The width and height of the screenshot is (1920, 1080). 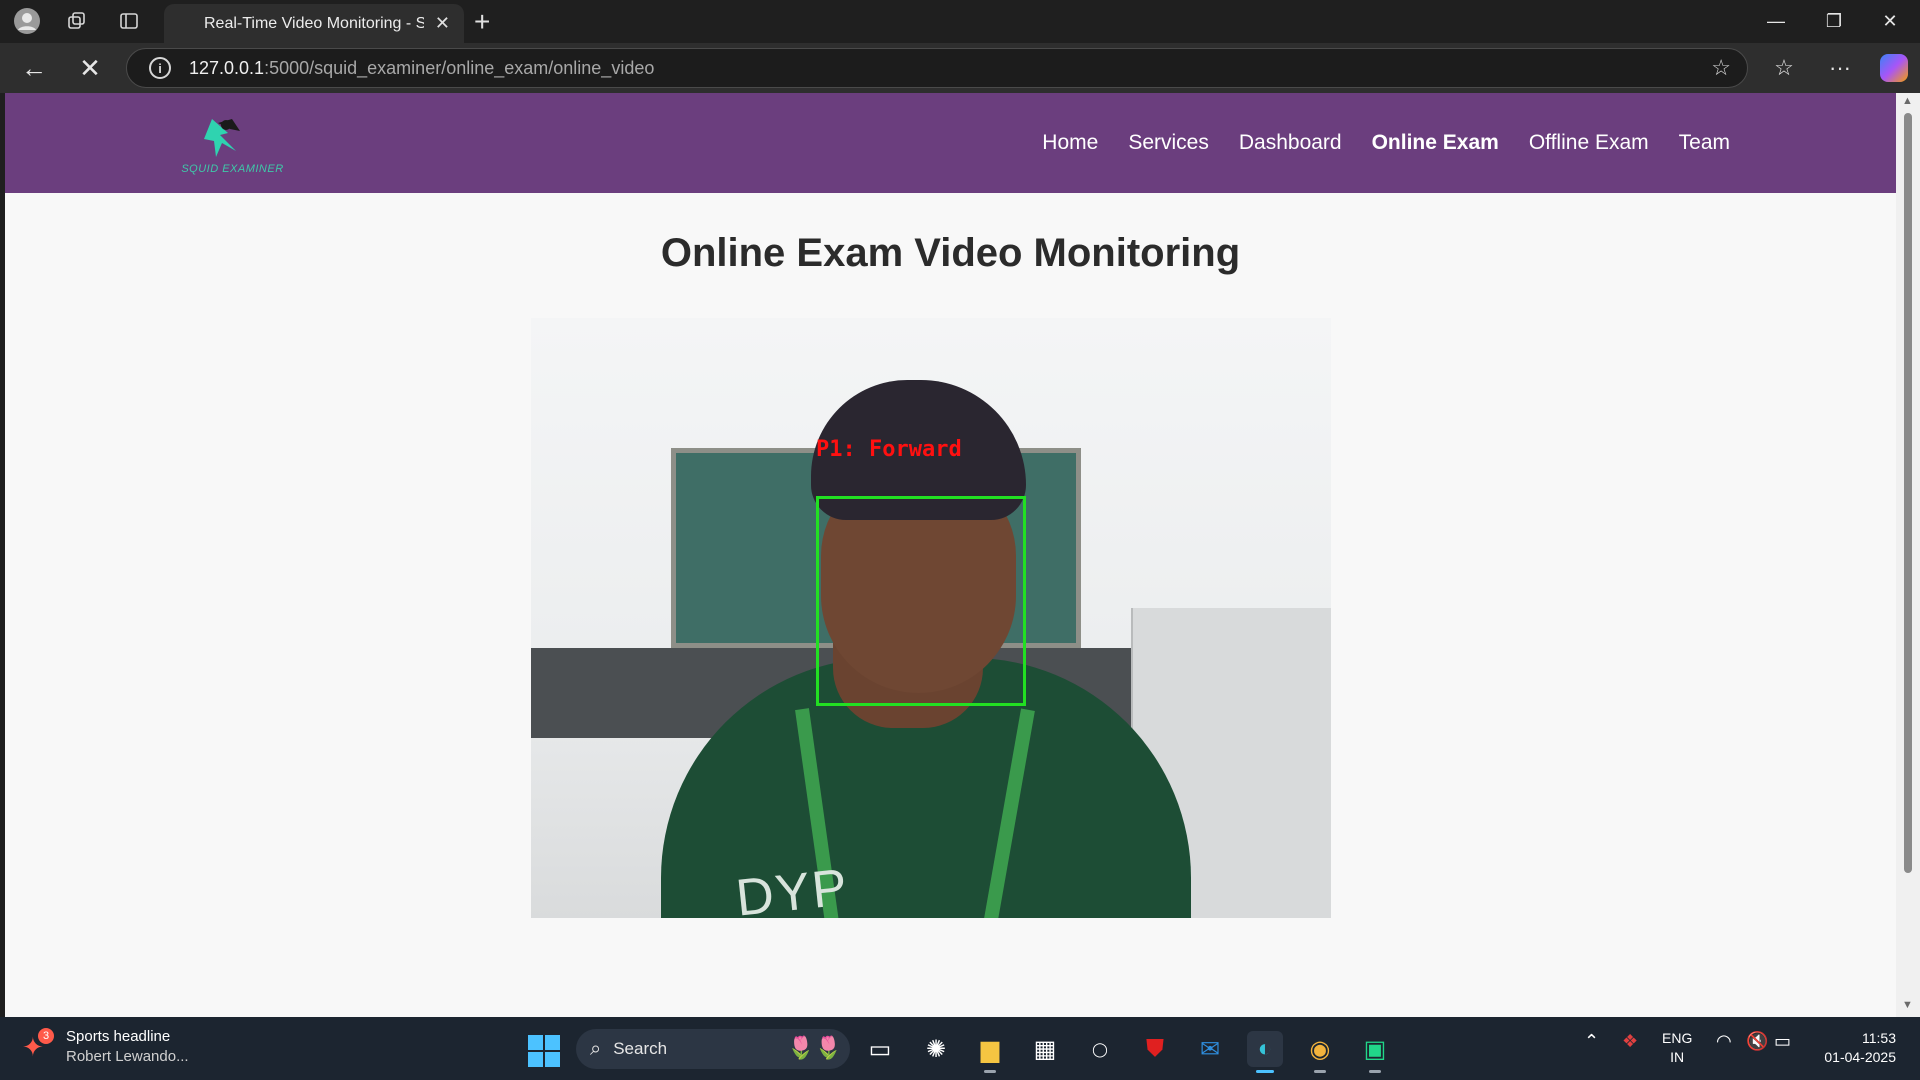 What do you see at coordinates (227, 67) in the screenshot?
I see `url-host: 127.0.0.1` at bounding box center [227, 67].